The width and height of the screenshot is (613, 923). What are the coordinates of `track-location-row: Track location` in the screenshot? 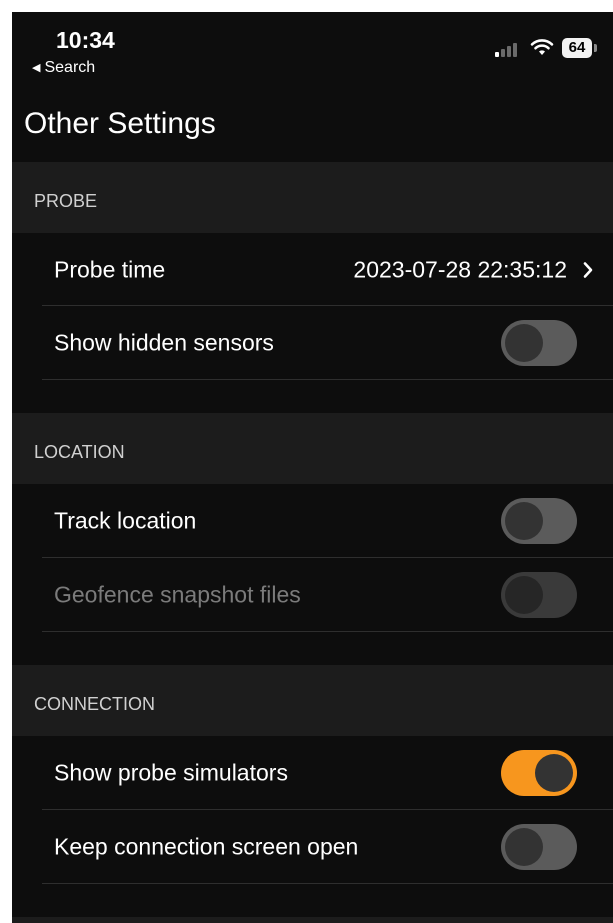 It's located at (312, 521).